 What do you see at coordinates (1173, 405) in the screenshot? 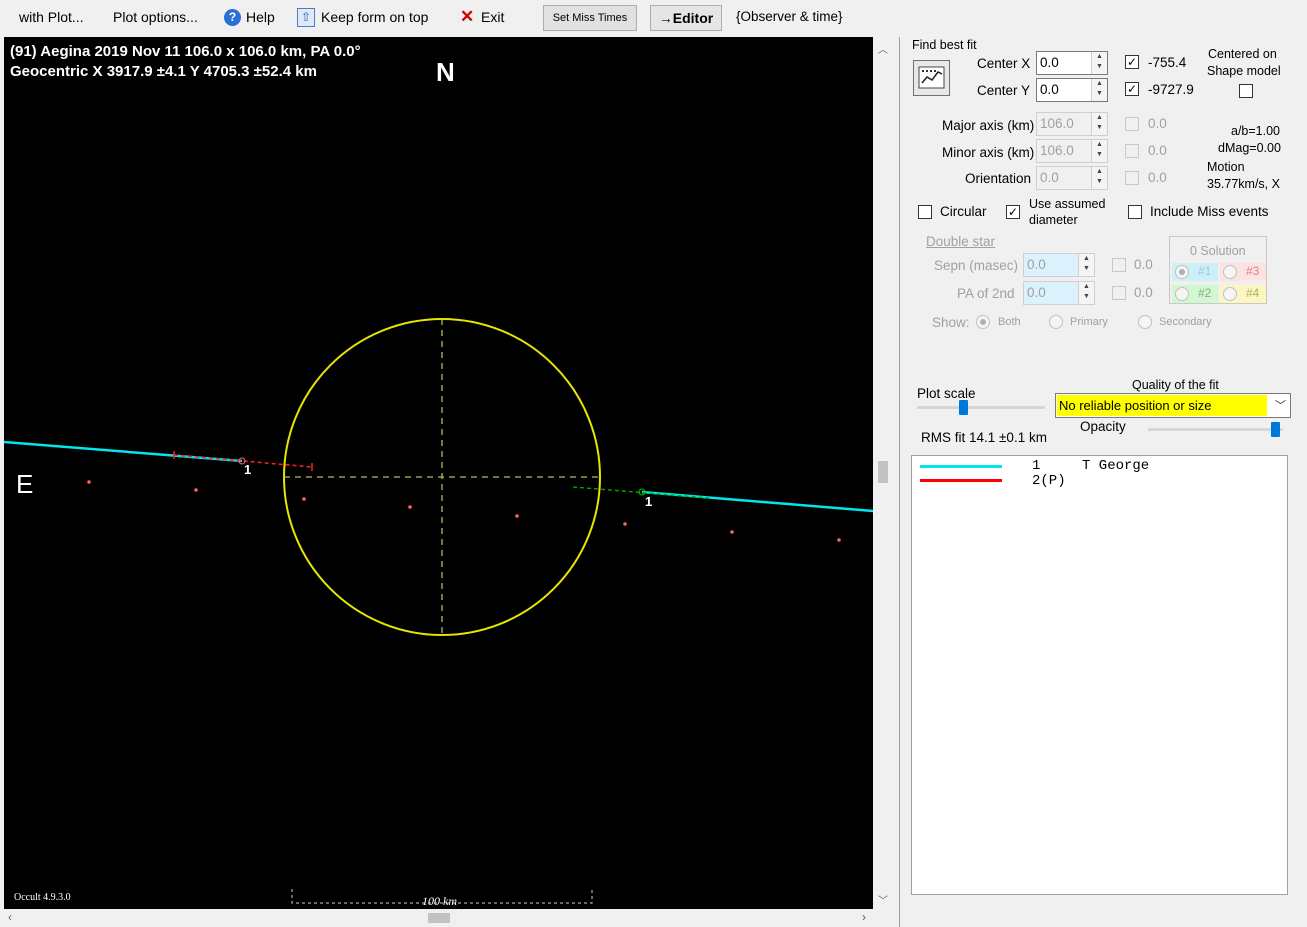
I see `quality-select: No reliable position or size ﹀` at bounding box center [1173, 405].